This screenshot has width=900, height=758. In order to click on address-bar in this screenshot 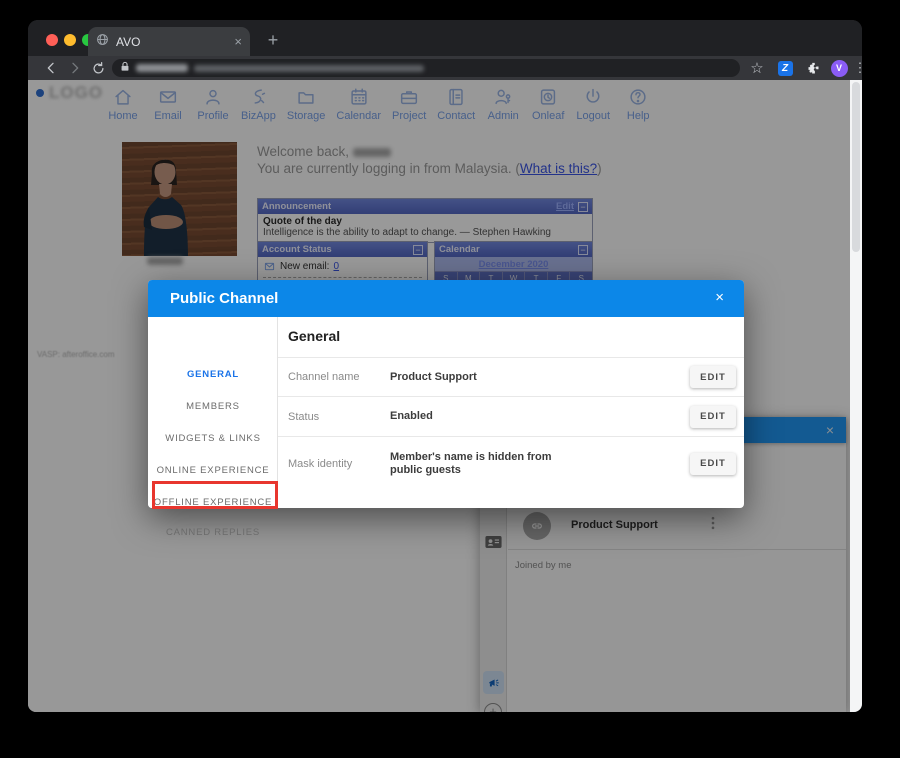, I will do `click(426, 68)`.